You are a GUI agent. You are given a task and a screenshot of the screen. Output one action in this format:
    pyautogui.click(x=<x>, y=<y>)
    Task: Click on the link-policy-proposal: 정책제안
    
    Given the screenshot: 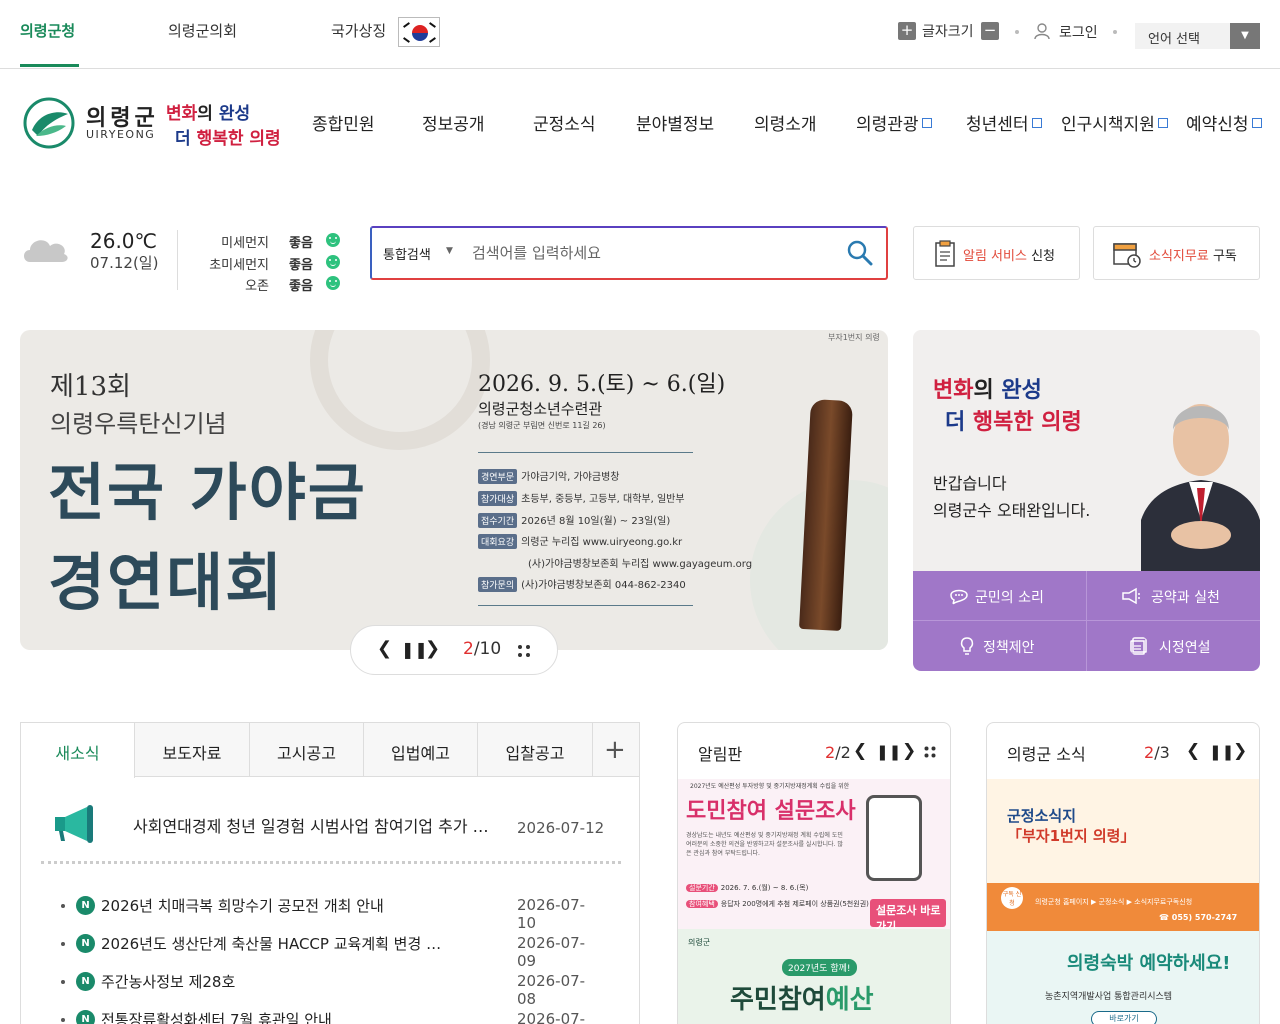 What is the action you would take?
    pyautogui.click(x=999, y=646)
    